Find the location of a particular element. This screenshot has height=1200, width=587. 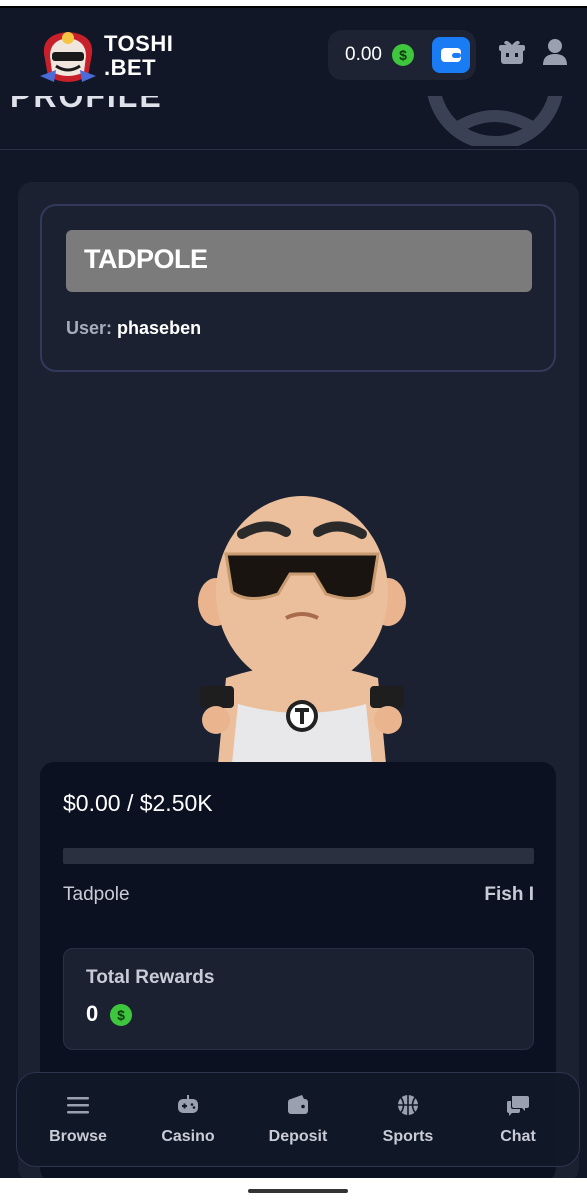

logo-text: TOSHI .BET is located at coordinates (139, 55).